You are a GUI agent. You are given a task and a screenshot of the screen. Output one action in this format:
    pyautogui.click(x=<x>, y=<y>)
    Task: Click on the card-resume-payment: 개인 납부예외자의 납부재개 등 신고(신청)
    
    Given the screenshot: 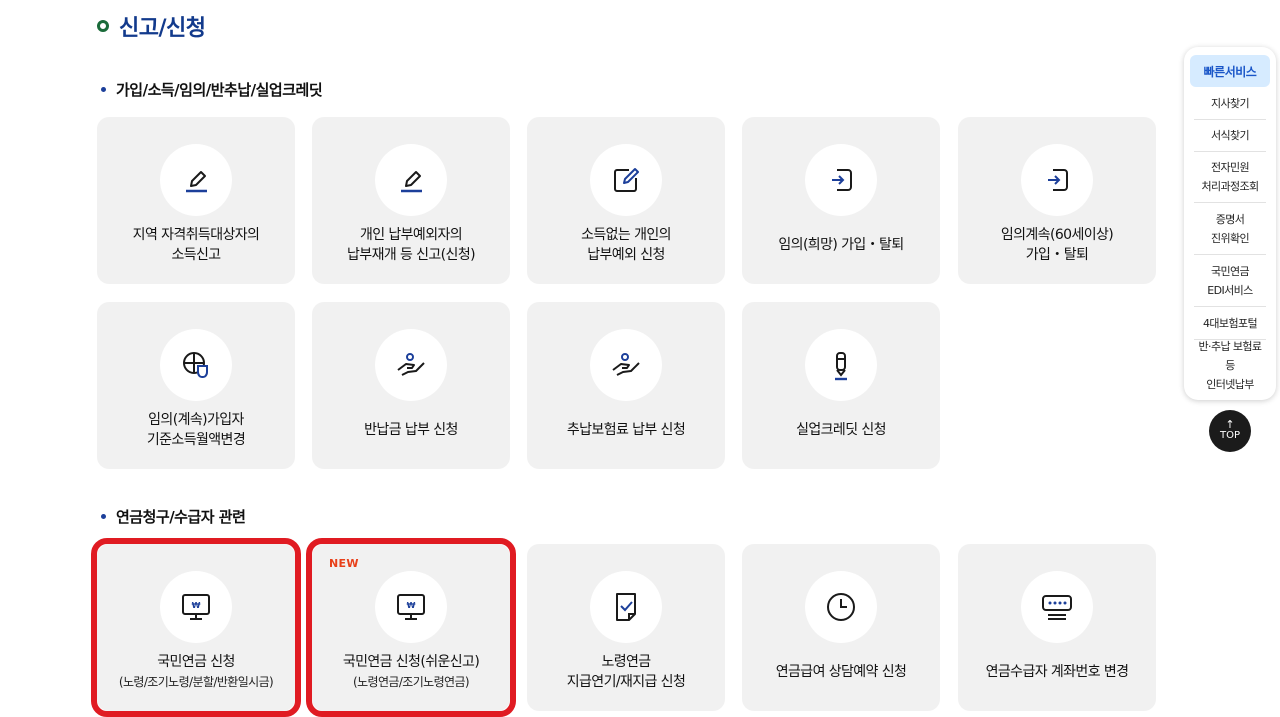 What is the action you would take?
    pyautogui.click(x=411, y=200)
    